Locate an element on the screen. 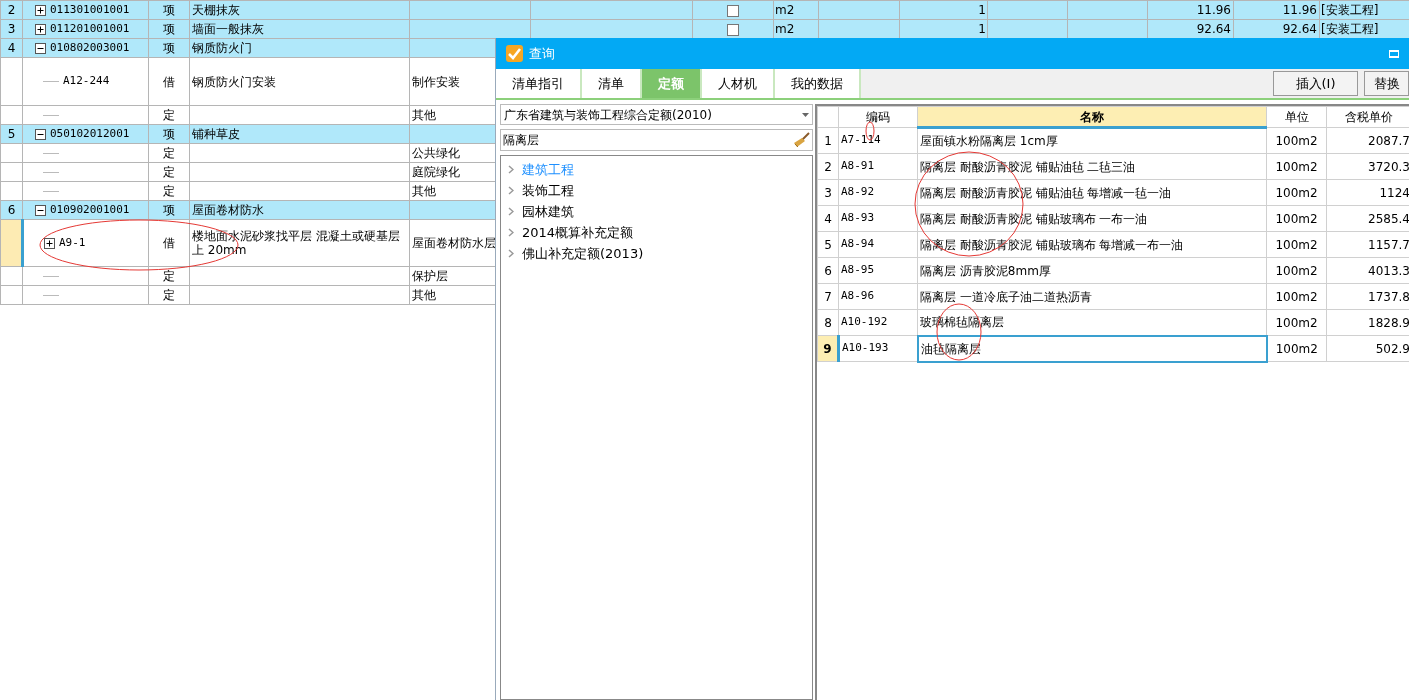 Image resolution: width=1409 pixels, height=700 pixels. broom-icon is located at coordinates (801, 140).